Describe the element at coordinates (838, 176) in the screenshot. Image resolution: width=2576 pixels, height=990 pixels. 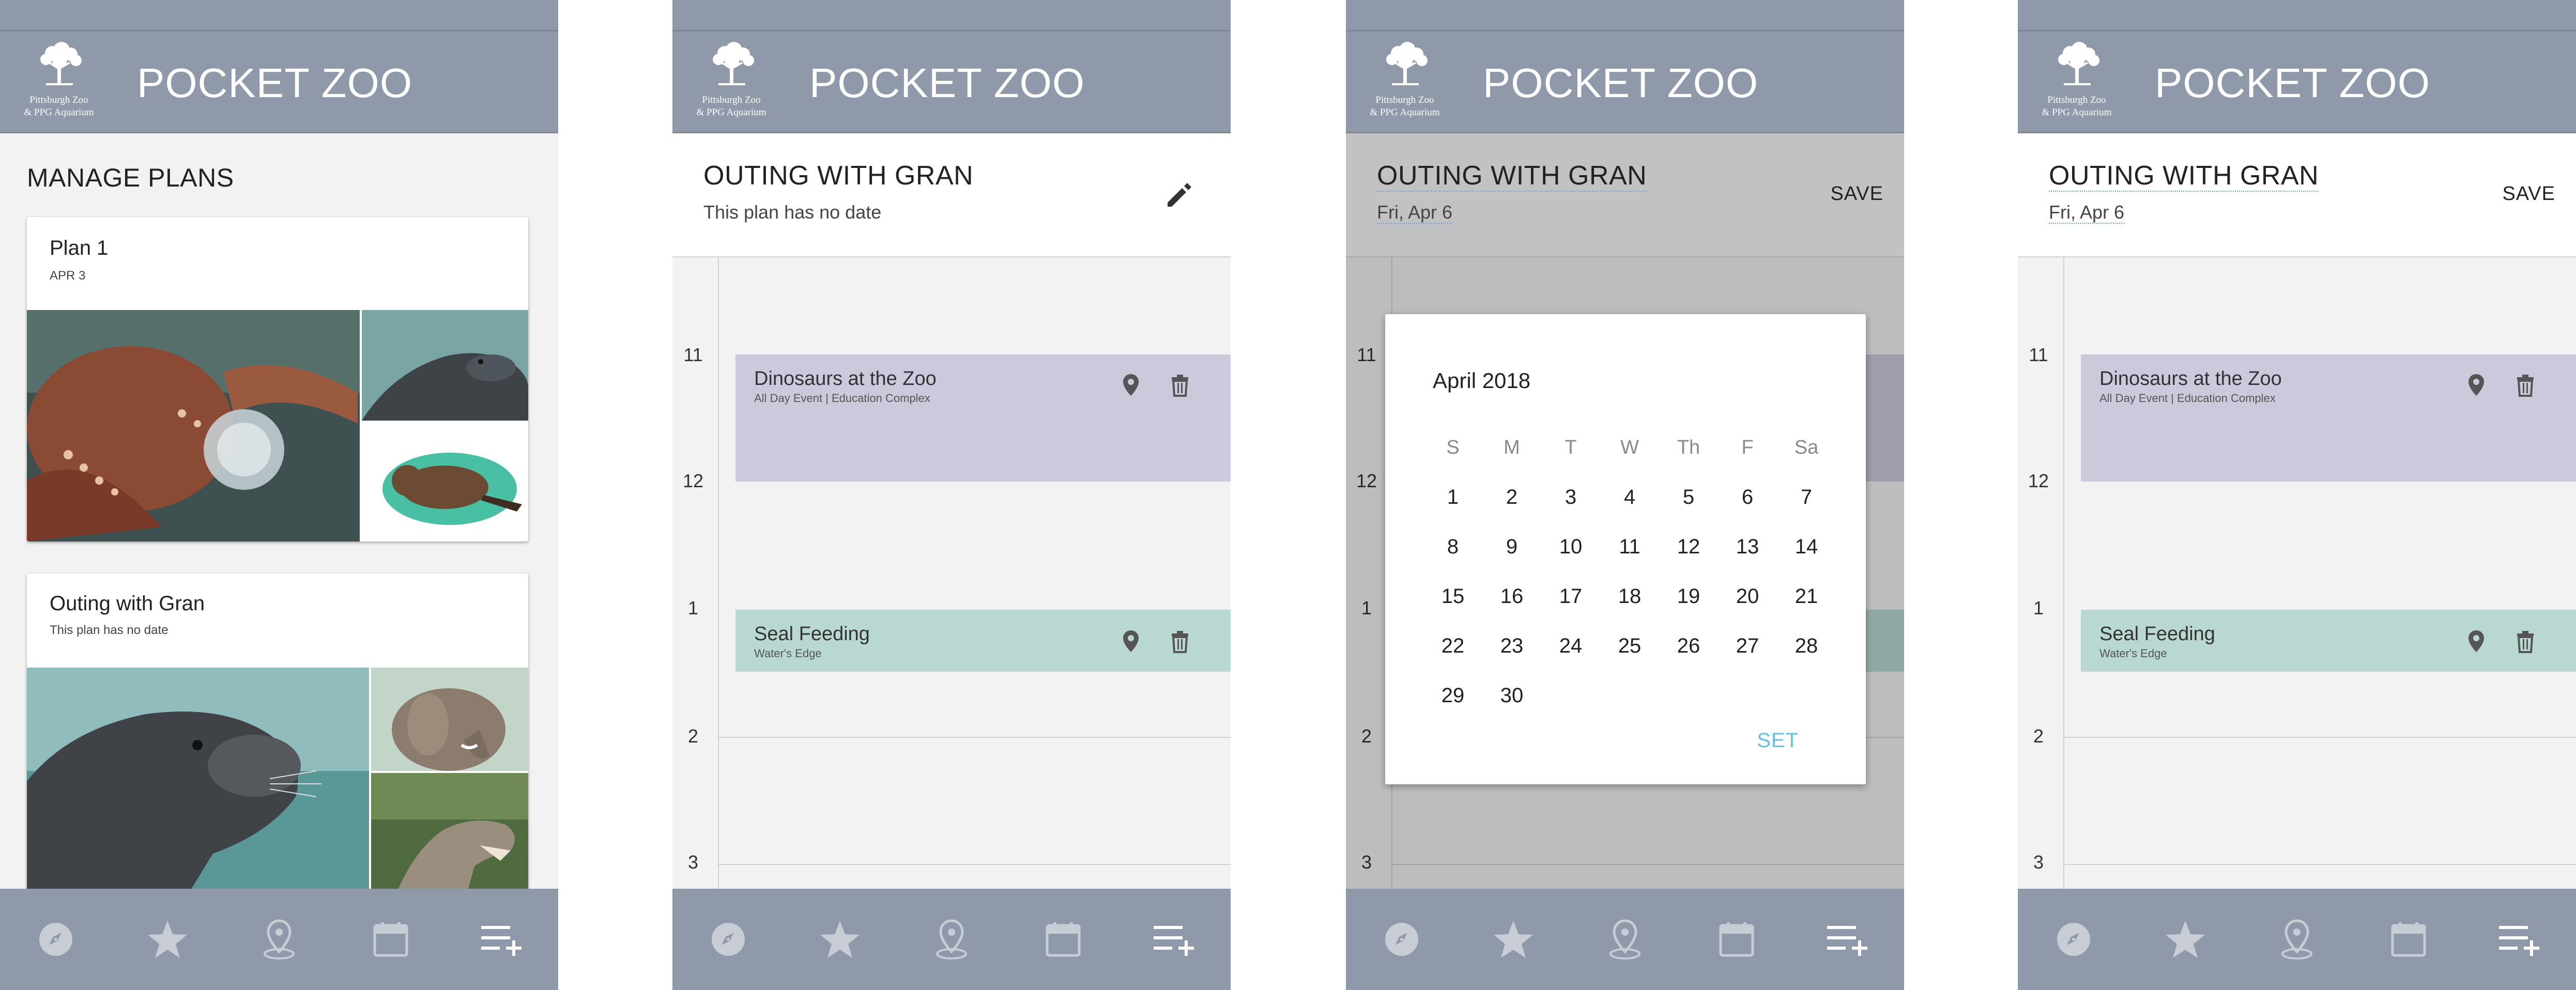
I see `plan-title: OUTING WITH GRAN` at that location.